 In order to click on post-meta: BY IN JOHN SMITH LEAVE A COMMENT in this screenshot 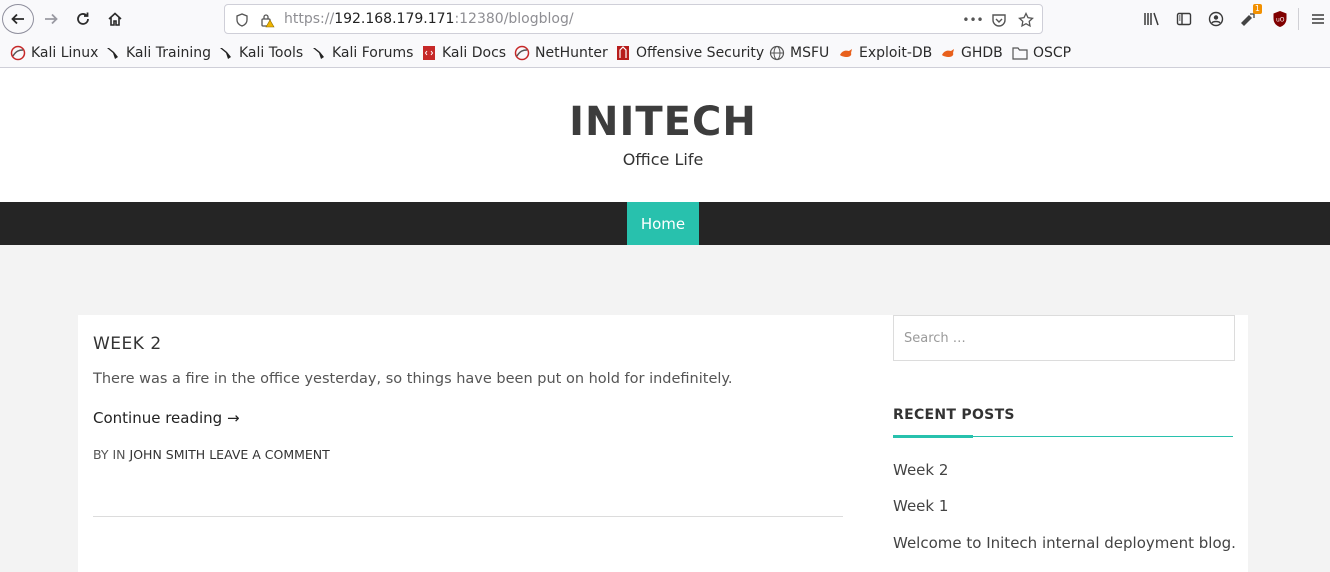, I will do `click(211, 454)`.